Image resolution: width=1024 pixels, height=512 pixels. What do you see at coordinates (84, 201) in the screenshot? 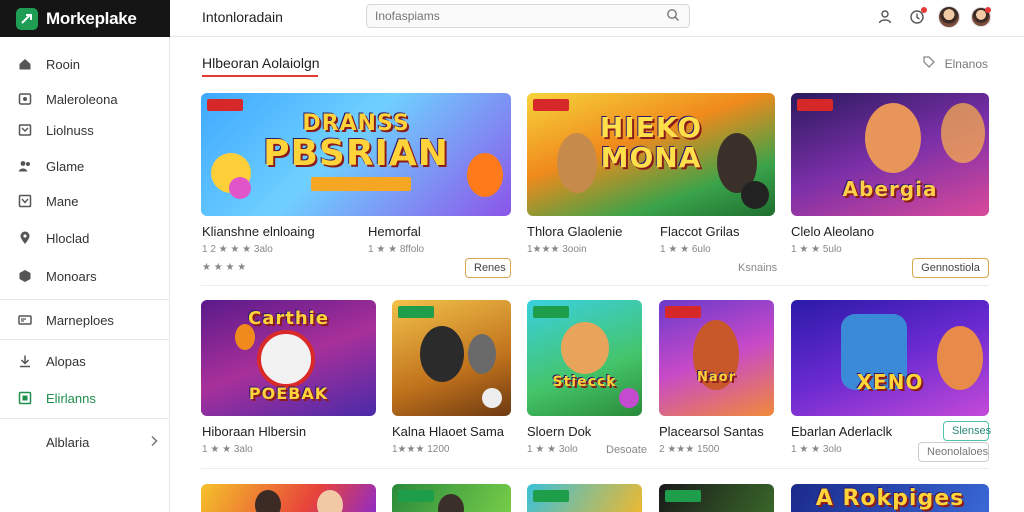
I see `sidebar-item-bookmark: Mane` at bounding box center [84, 201].